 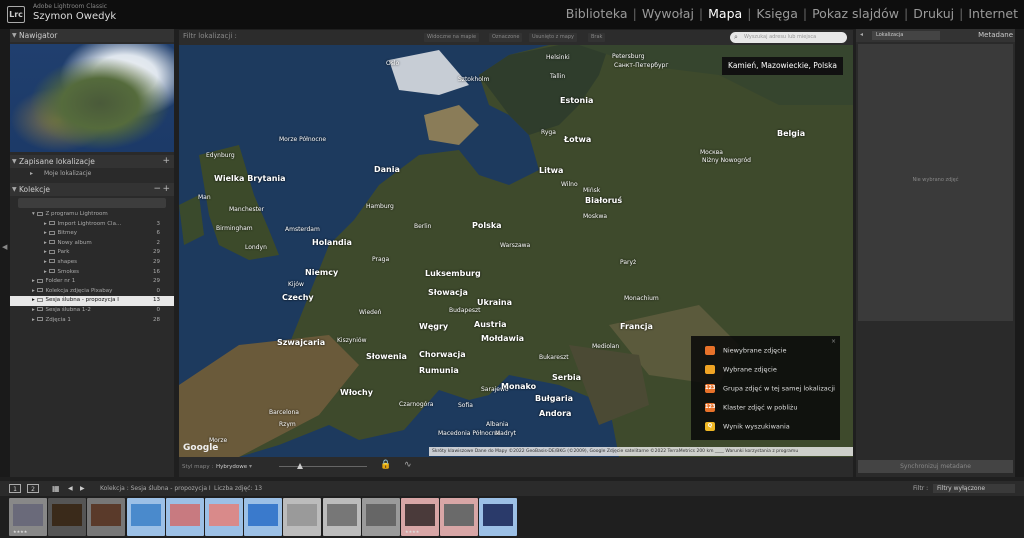 I want to click on map-style-select: Hybrydowe, so click(x=231, y=467).